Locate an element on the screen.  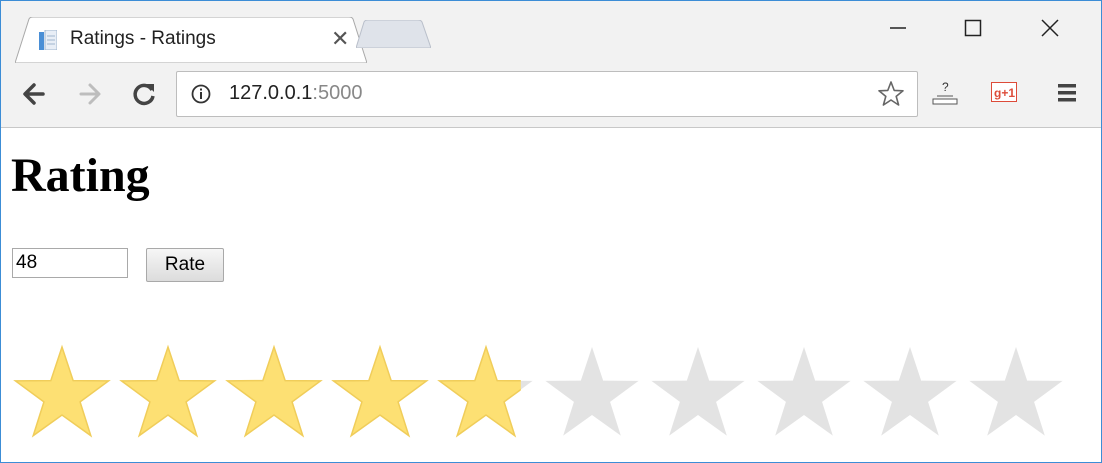
url-port: :5000 is located at coordinates (337, 93).